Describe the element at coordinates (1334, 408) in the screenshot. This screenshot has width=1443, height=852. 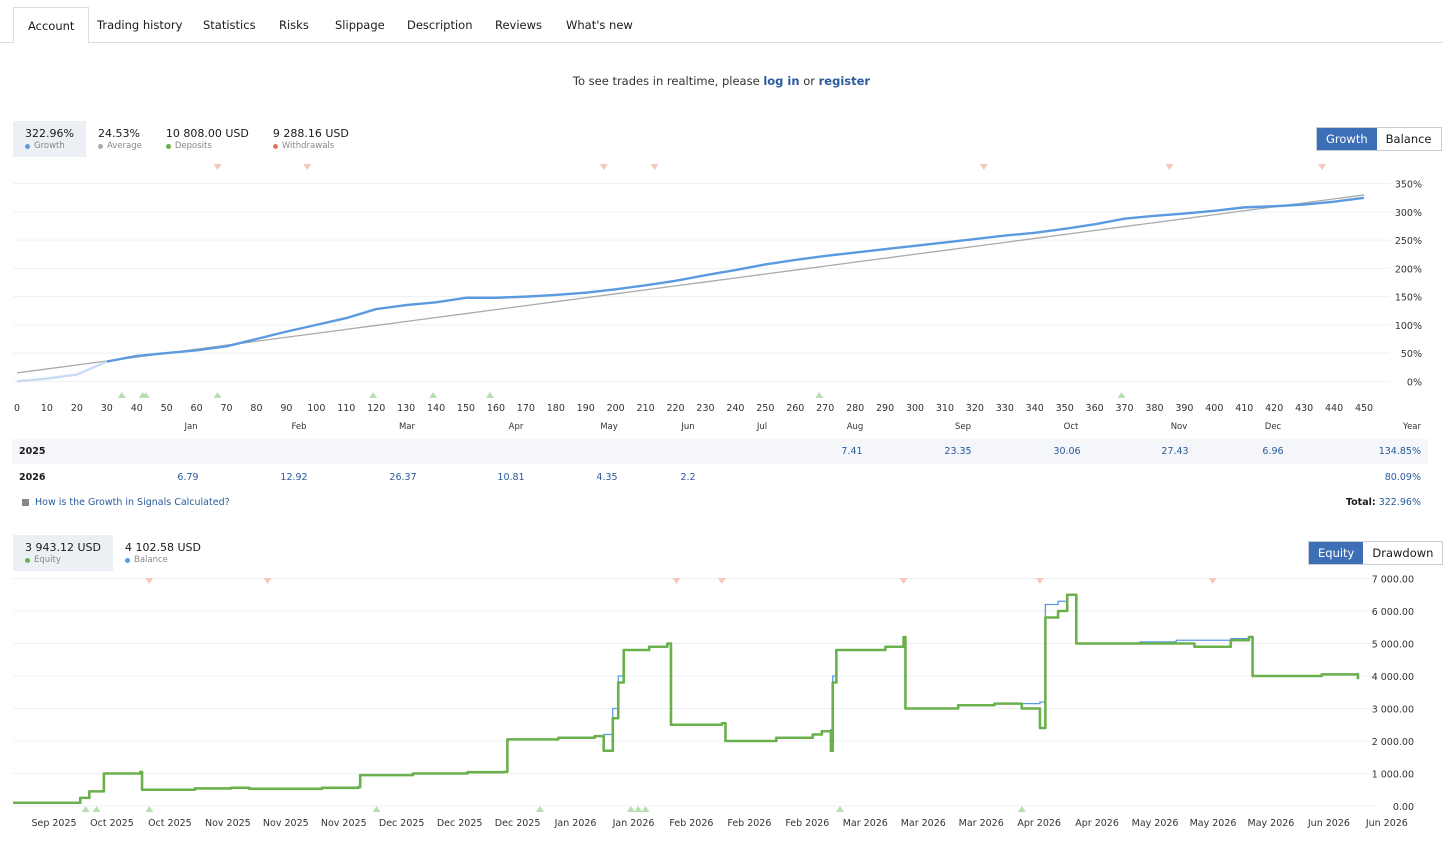
I see `growth-x-tick: 440` at that location.